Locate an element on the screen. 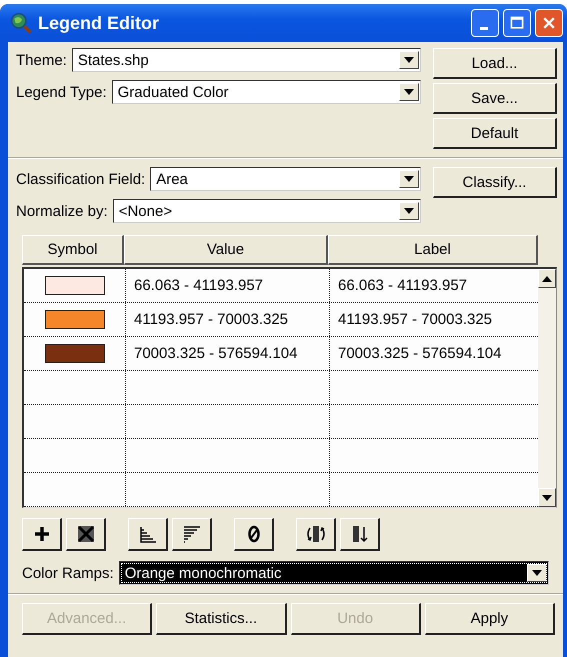  zero-button is located at coordinates (254, 534).